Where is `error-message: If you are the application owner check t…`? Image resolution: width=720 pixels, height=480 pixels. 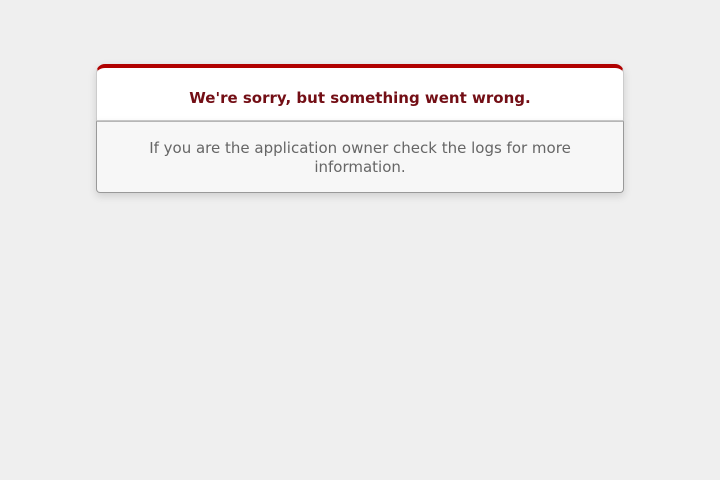
error-message: If you are the application owner check t… is located at coordinates (360, 157).